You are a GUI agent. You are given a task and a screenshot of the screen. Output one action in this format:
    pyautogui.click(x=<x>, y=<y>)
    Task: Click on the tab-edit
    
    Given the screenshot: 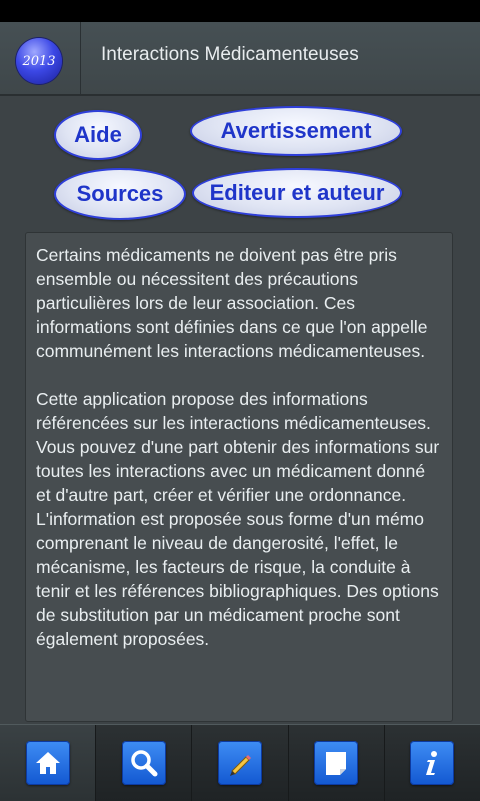 What is the action you would take?
    pyautogui.click(x=240, y=763)
    